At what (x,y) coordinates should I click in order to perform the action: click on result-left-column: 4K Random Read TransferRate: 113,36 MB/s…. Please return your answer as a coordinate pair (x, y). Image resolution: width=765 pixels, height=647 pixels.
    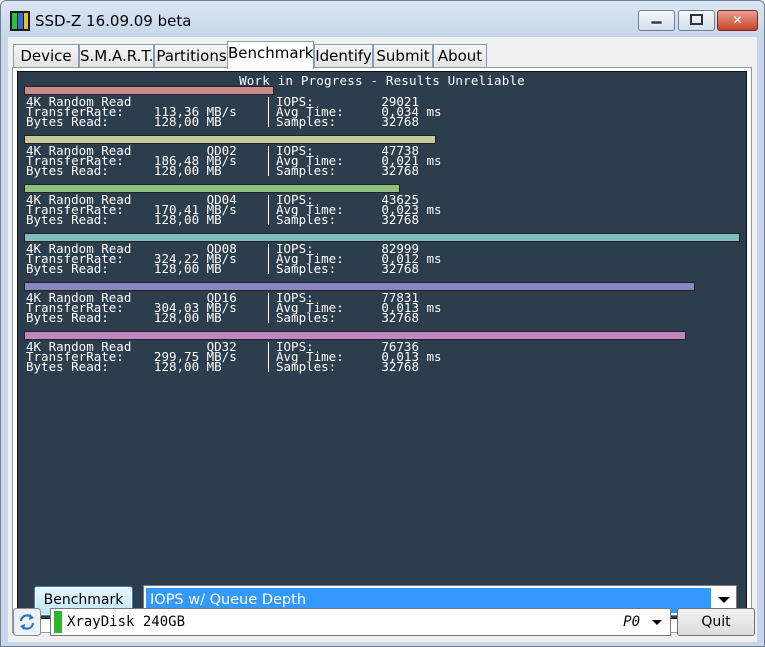
    Looking at the image, I should click on (131, 111).